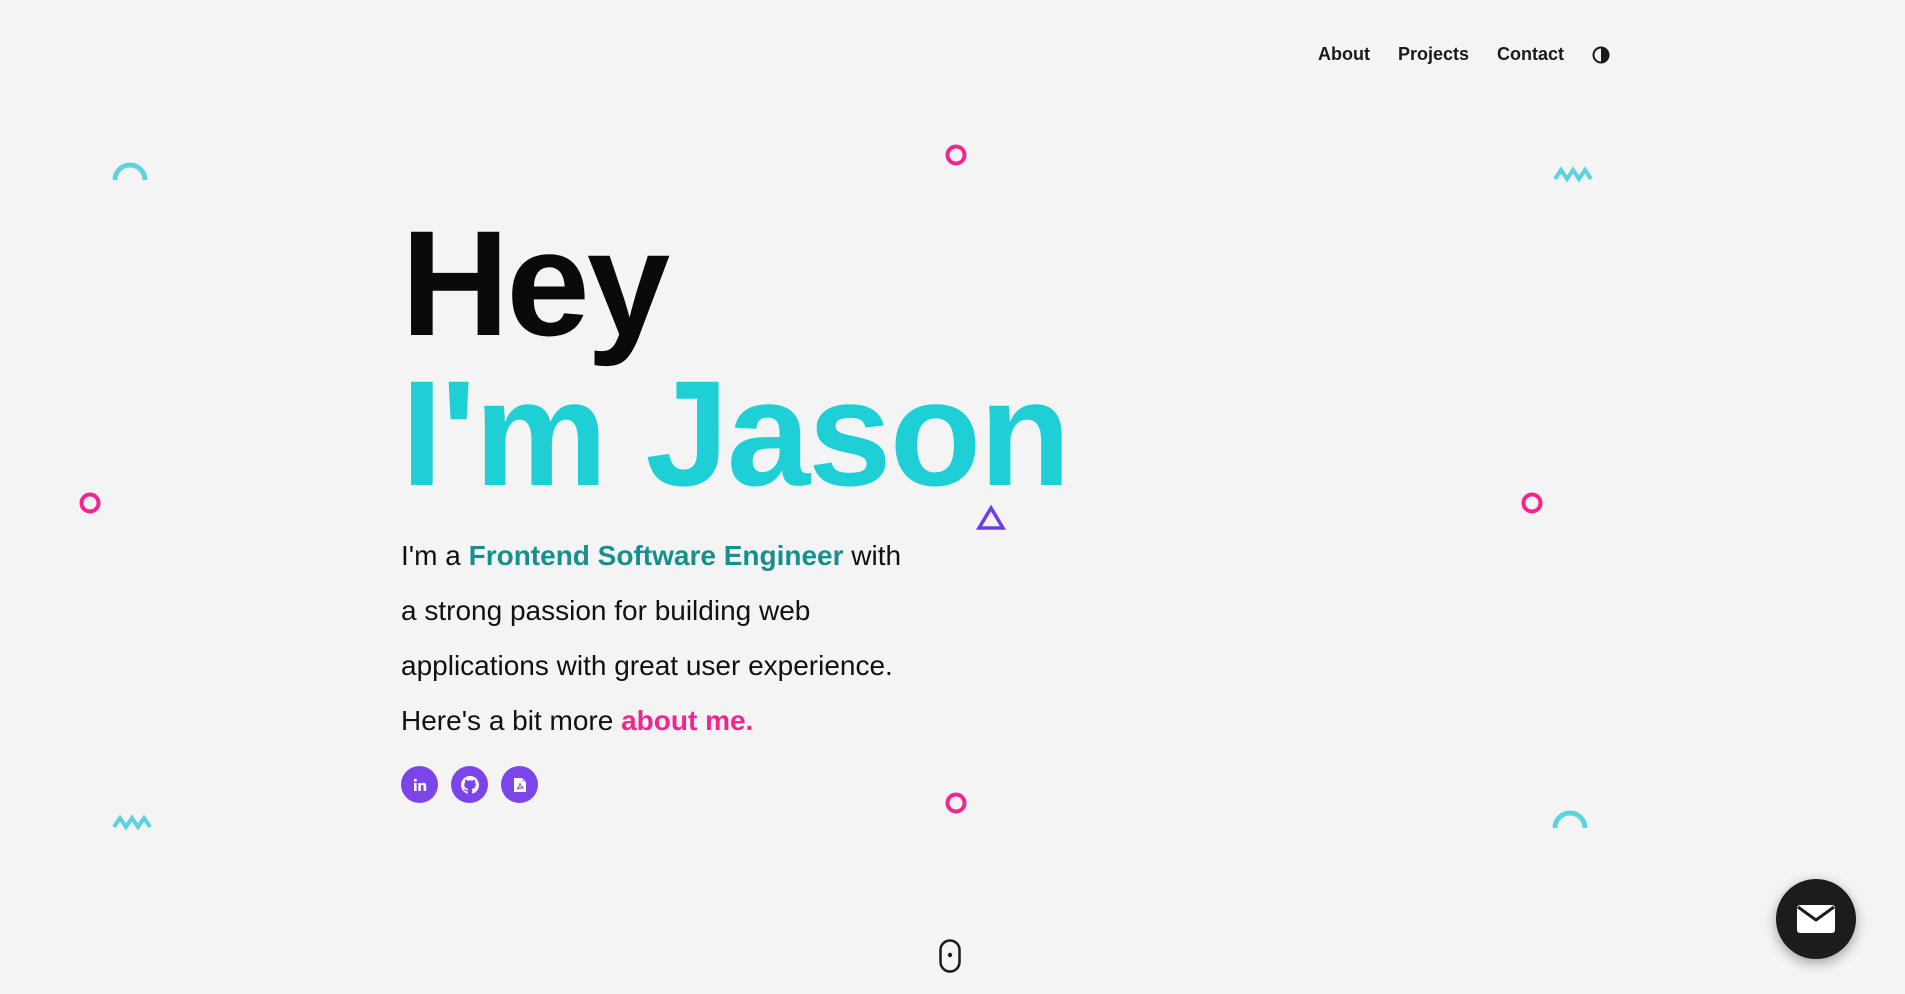 The image size is (1905, 994). What do you see at coordinates (1344, 54) in the screenshot?
I see `nav-about-link: About` at bounding box center [1344, 54].